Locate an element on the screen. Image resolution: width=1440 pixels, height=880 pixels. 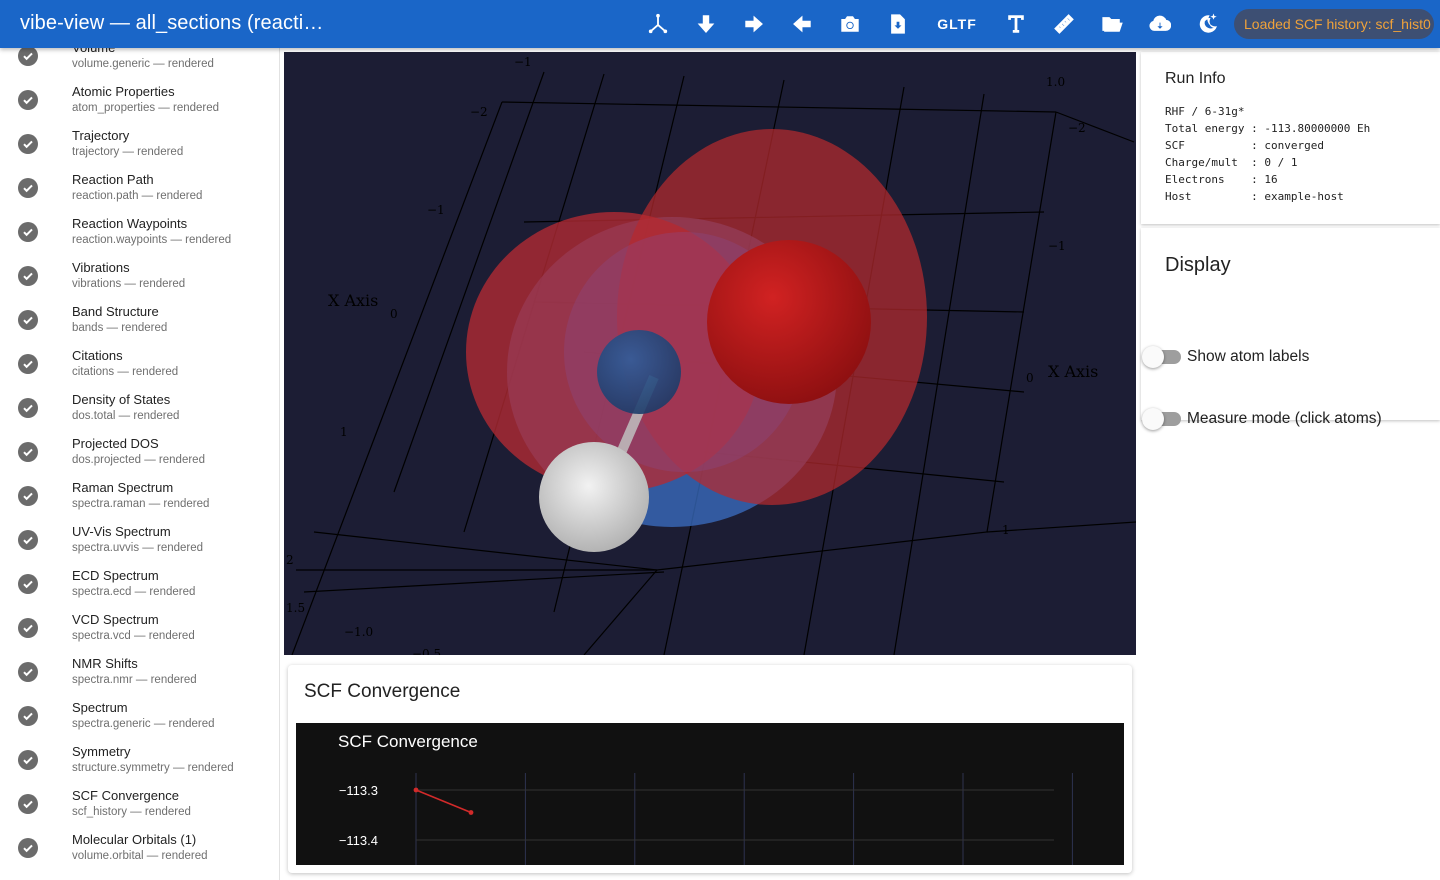
section-item: Vibrations vibrations — rendered is located at coordinates (139, 282).